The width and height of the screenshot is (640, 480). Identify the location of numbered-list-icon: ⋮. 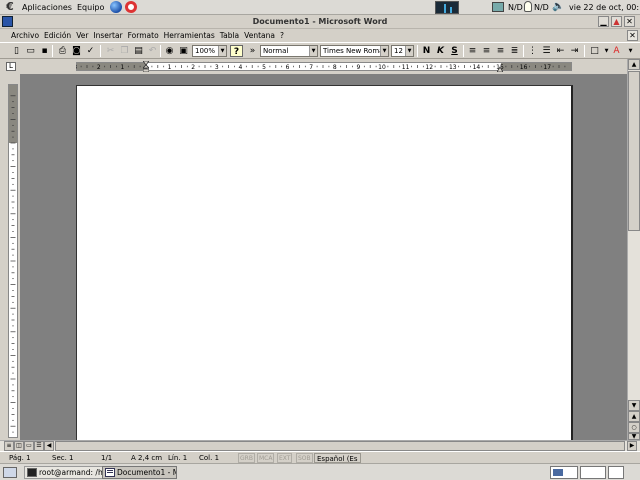
(532, 51).